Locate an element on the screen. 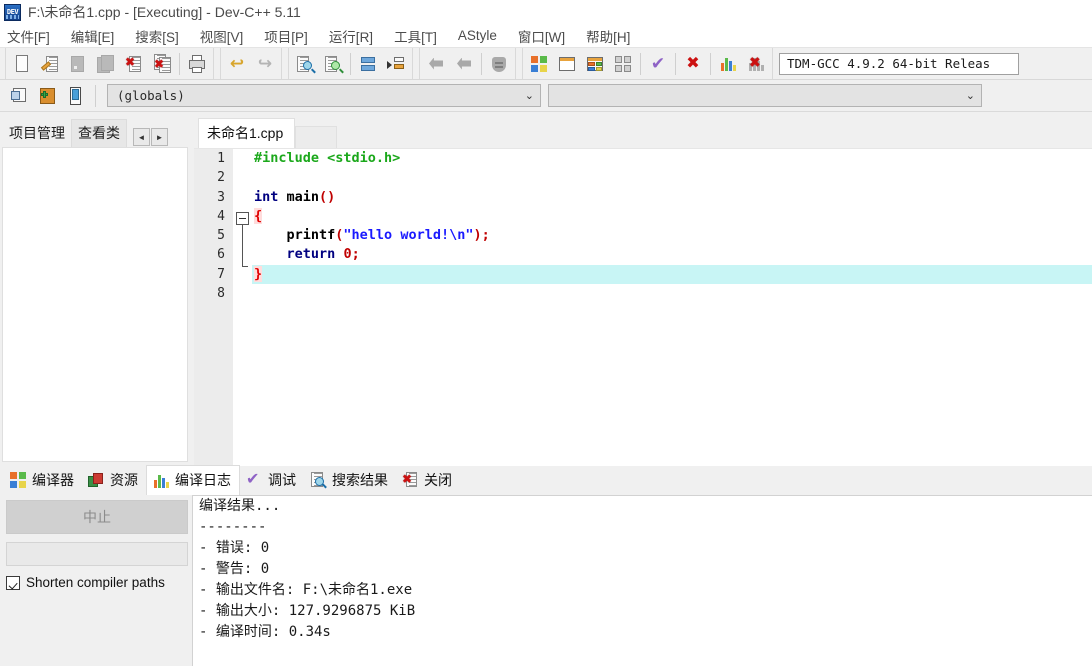 Image resolution: width=1092 pixels, height=666 pixels. shorten-paths-label: Shorten compiler paths is located at coordinates (95, 582).